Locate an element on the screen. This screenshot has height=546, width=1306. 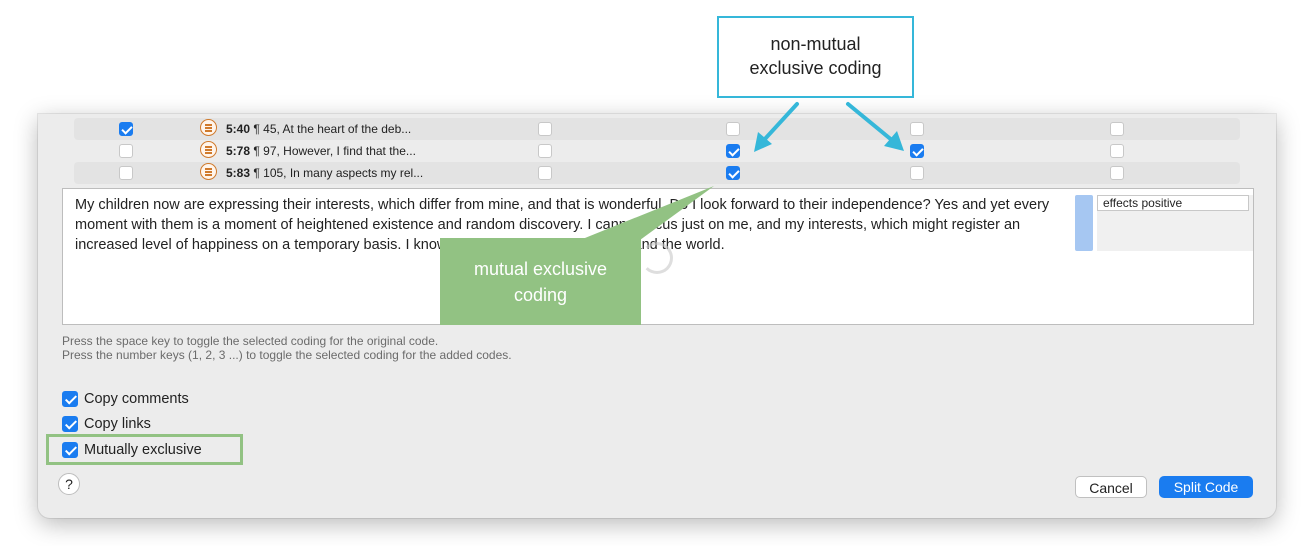
non-mutual-callout-line1: non-mutual is located at coordinates (815, 44).